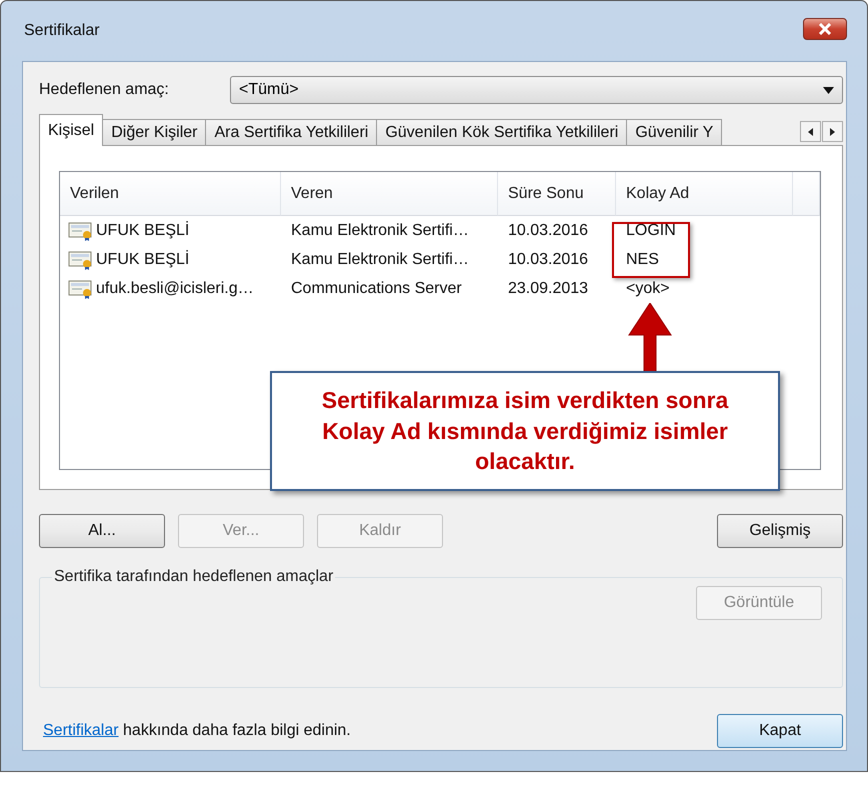  Describe the element at coordinates (62, 31) in the screenshot. I see `window-title: Sertifikalar` at that location.